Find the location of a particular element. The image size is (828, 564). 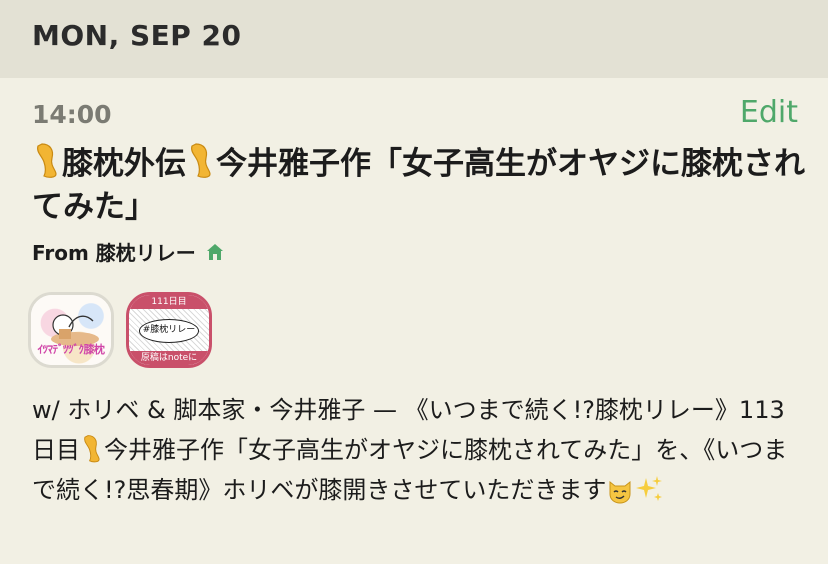

avatar-1-label: ｲﾂﾏﾃﾞﾂﾂﾞｸ膝枕 is located at coordinates (71, 349).